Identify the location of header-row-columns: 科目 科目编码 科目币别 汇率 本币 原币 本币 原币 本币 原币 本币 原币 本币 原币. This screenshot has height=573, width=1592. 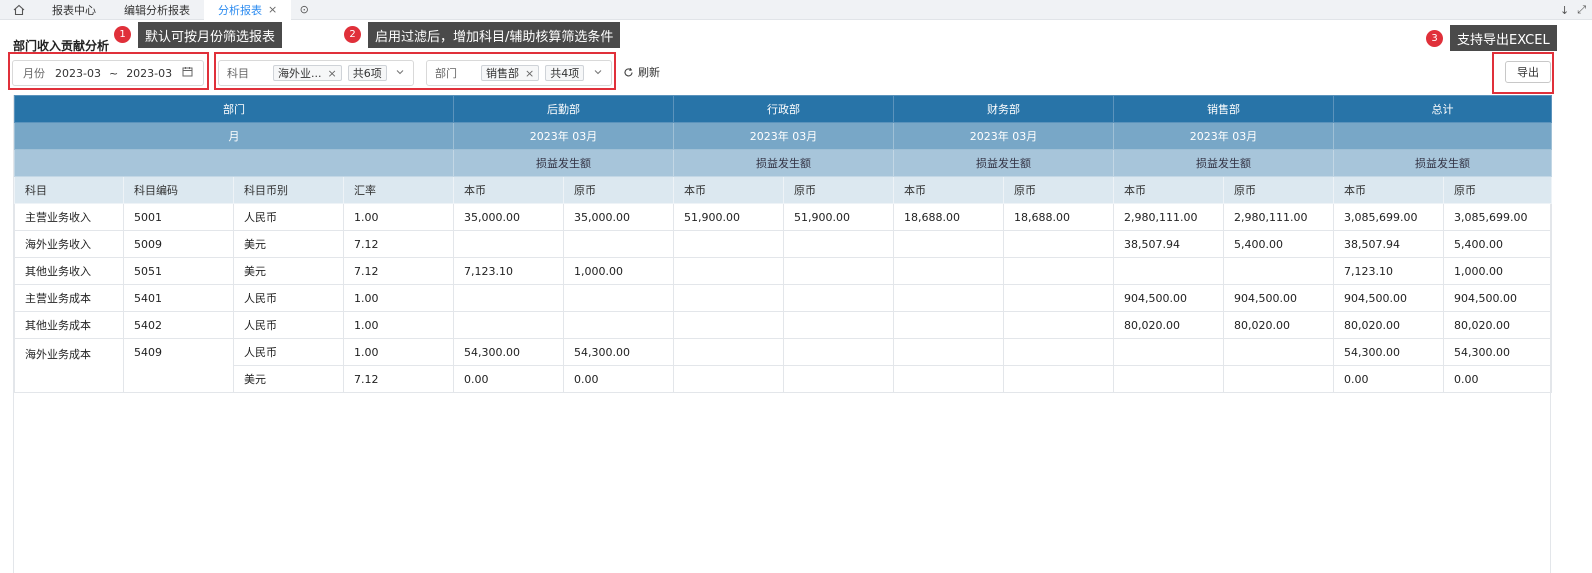
(783, 190).